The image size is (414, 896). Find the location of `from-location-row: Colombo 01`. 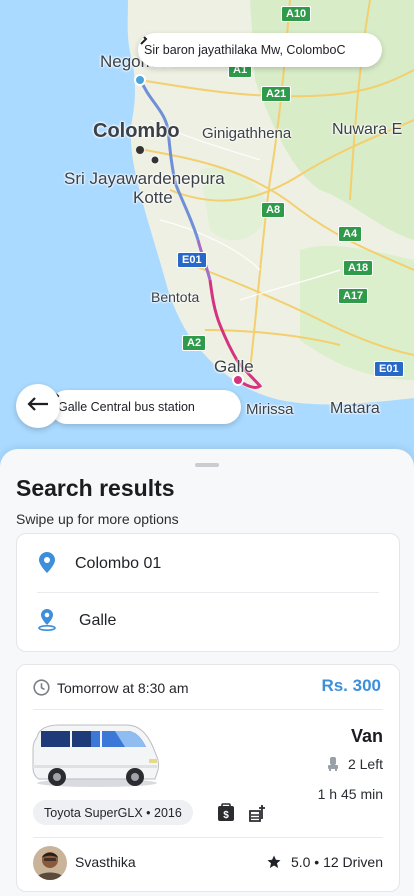

from-location-row: Colombo 01 is located at coordinates (208, 564).